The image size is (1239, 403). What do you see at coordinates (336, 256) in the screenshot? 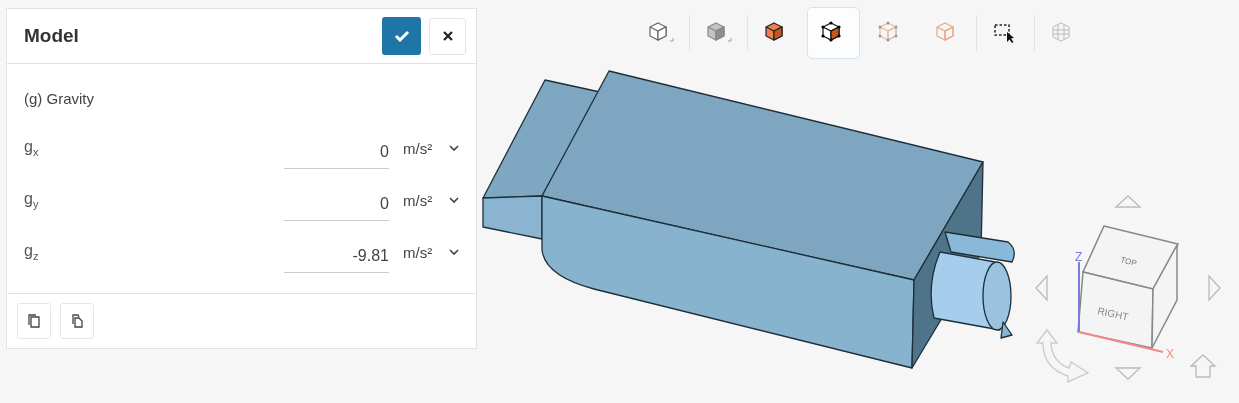
I see `value-field: -9.81` at bounding box center [336, 256].